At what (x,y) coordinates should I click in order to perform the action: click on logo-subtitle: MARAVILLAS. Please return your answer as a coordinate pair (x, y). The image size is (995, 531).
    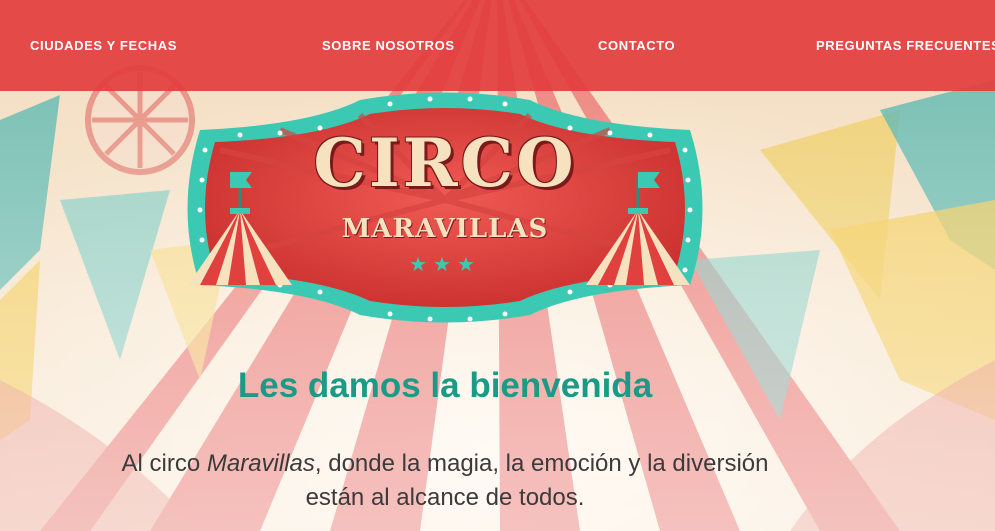
    Looking at the image, I should click on (445, 229).